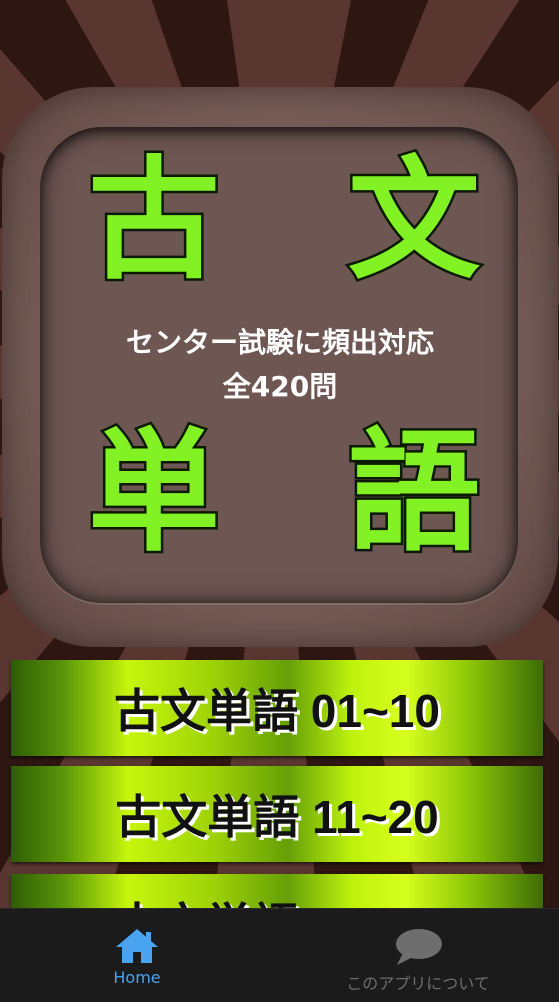  Describe the element at coordinates (279, 342) in the screenshot. I see `logo-subtitle-line1: センター試験に頻出対応` at that location.